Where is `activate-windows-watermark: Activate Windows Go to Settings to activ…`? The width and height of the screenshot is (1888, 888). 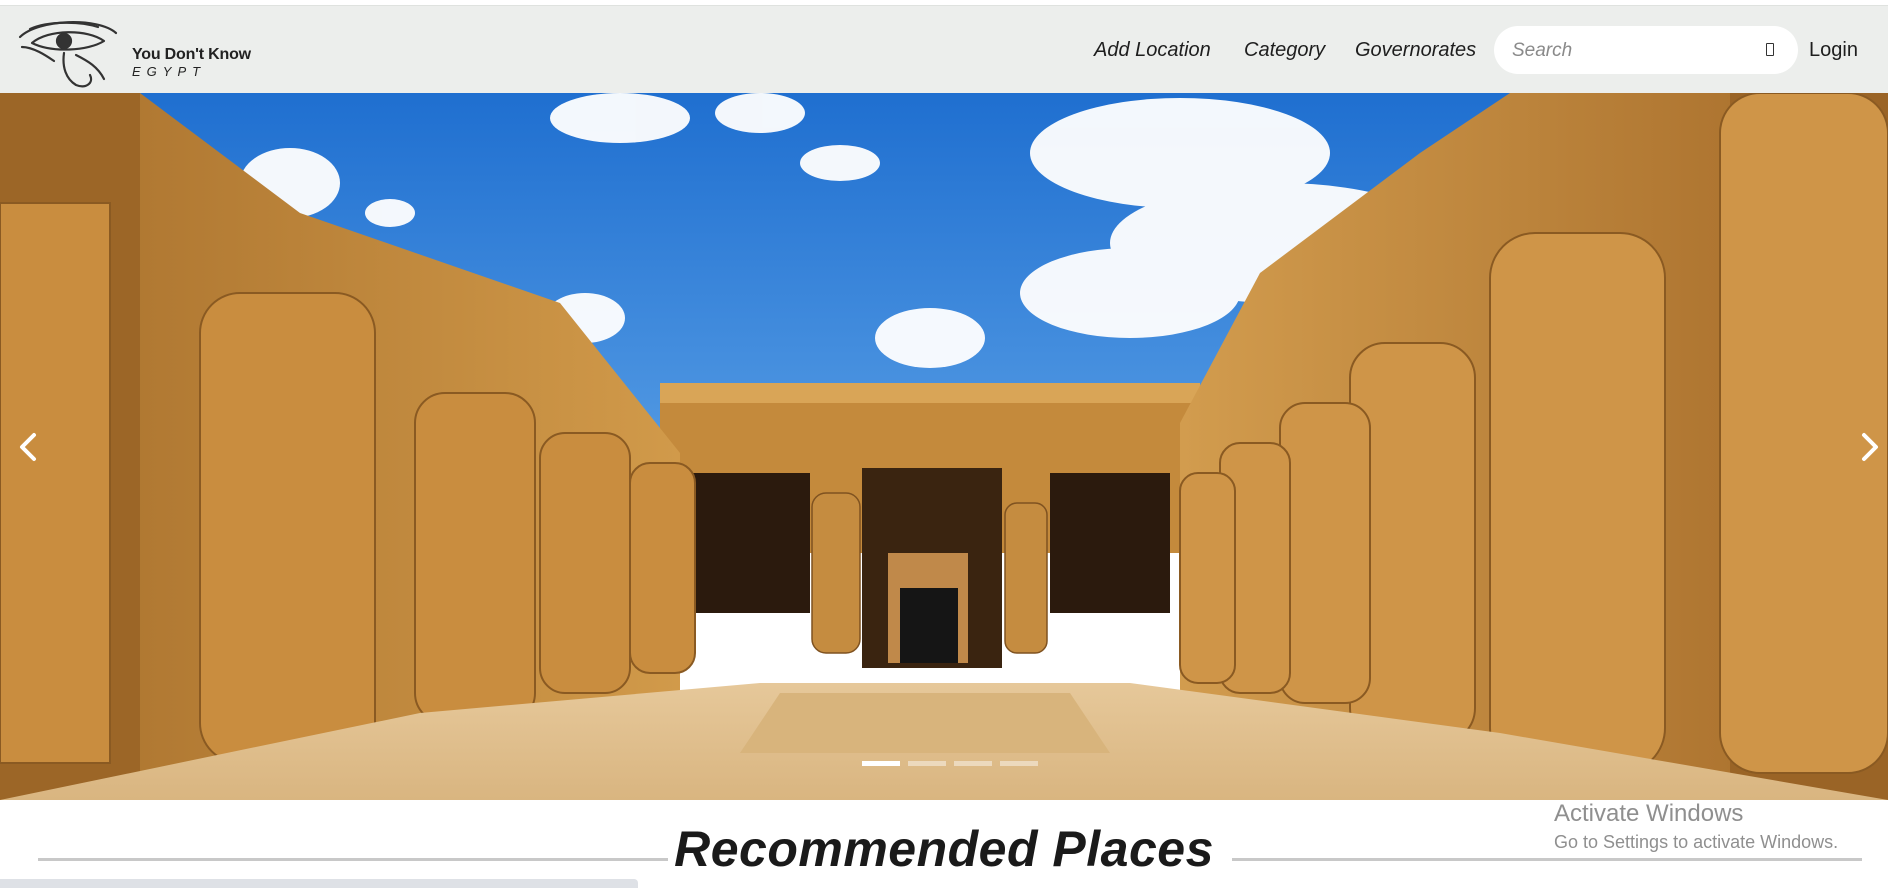 activate-windows-watermark: Activate Windows Go to Settings to activ… is located at coordinates (1696, 826).